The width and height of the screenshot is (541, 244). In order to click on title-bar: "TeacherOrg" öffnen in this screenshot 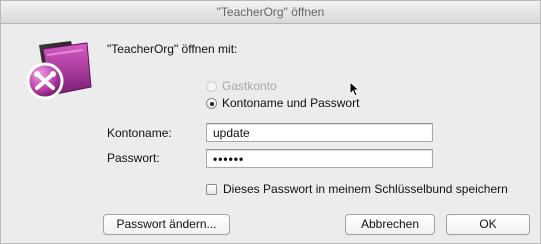, I will do `click(270, 12)`.